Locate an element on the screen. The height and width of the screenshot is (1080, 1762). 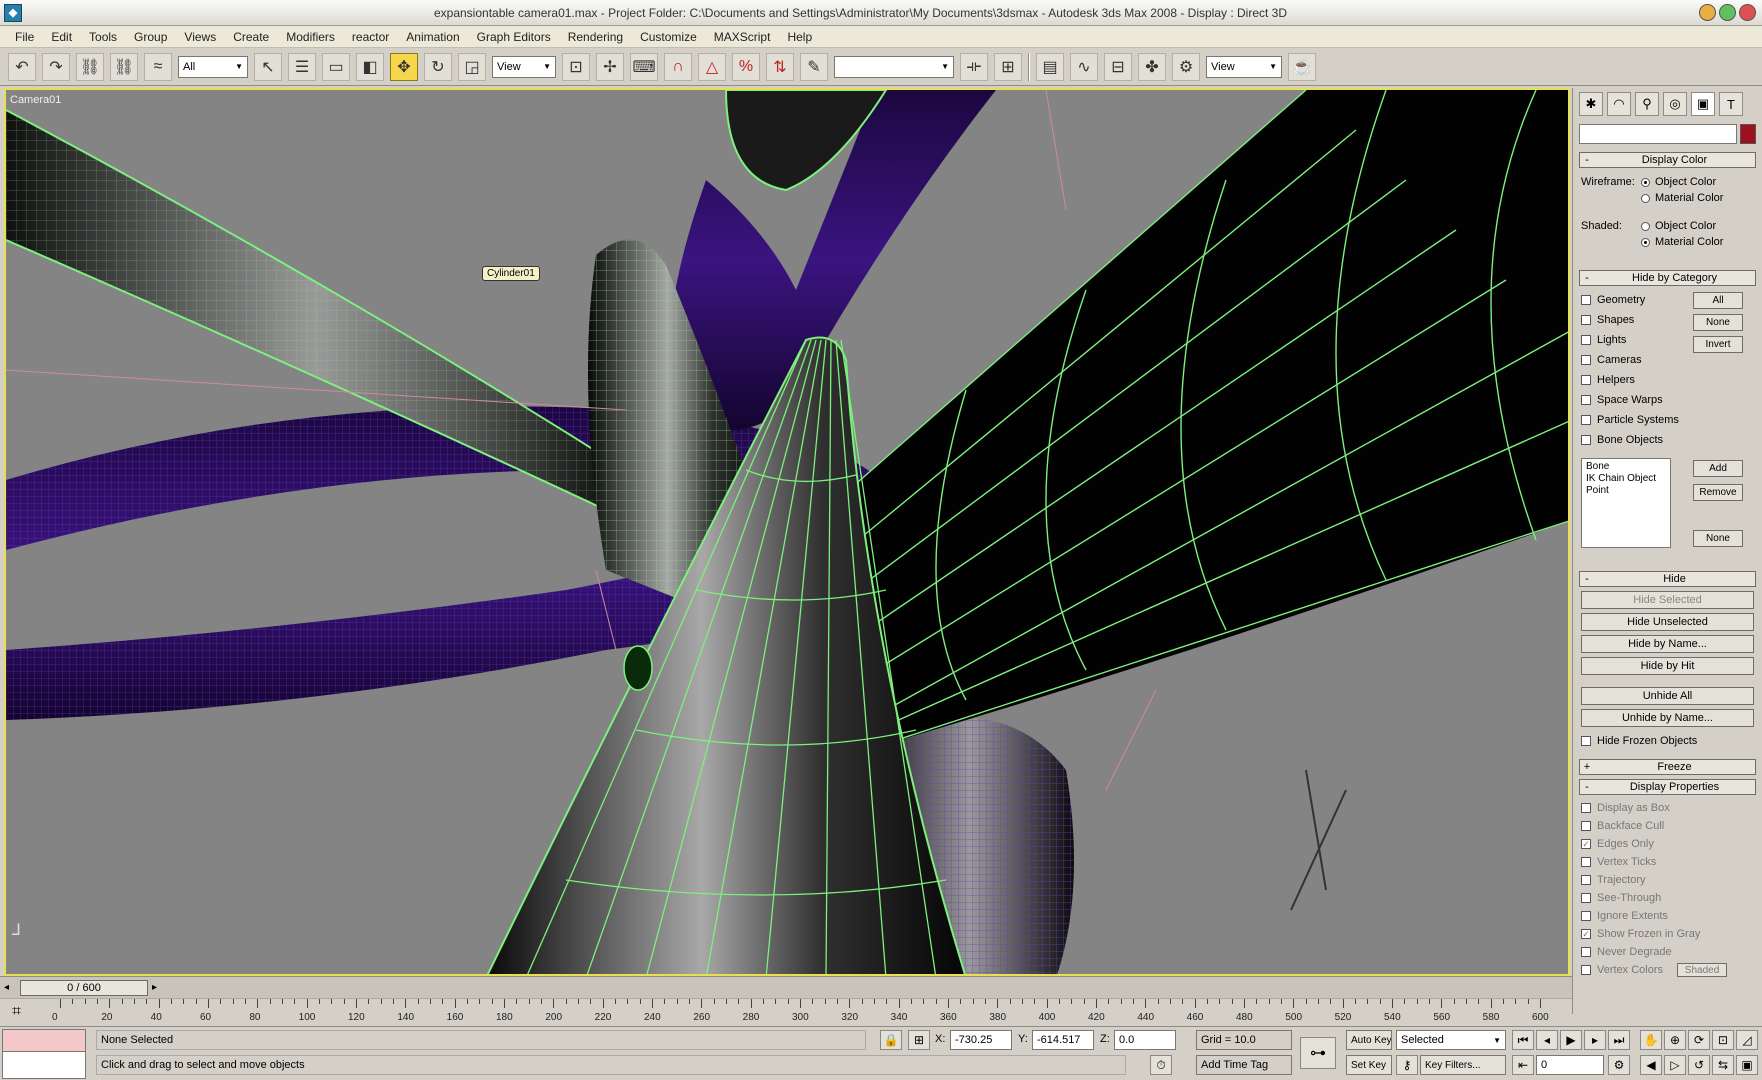
selection-filter-dropdown: All ▼ is located at coordinates (213, 66).